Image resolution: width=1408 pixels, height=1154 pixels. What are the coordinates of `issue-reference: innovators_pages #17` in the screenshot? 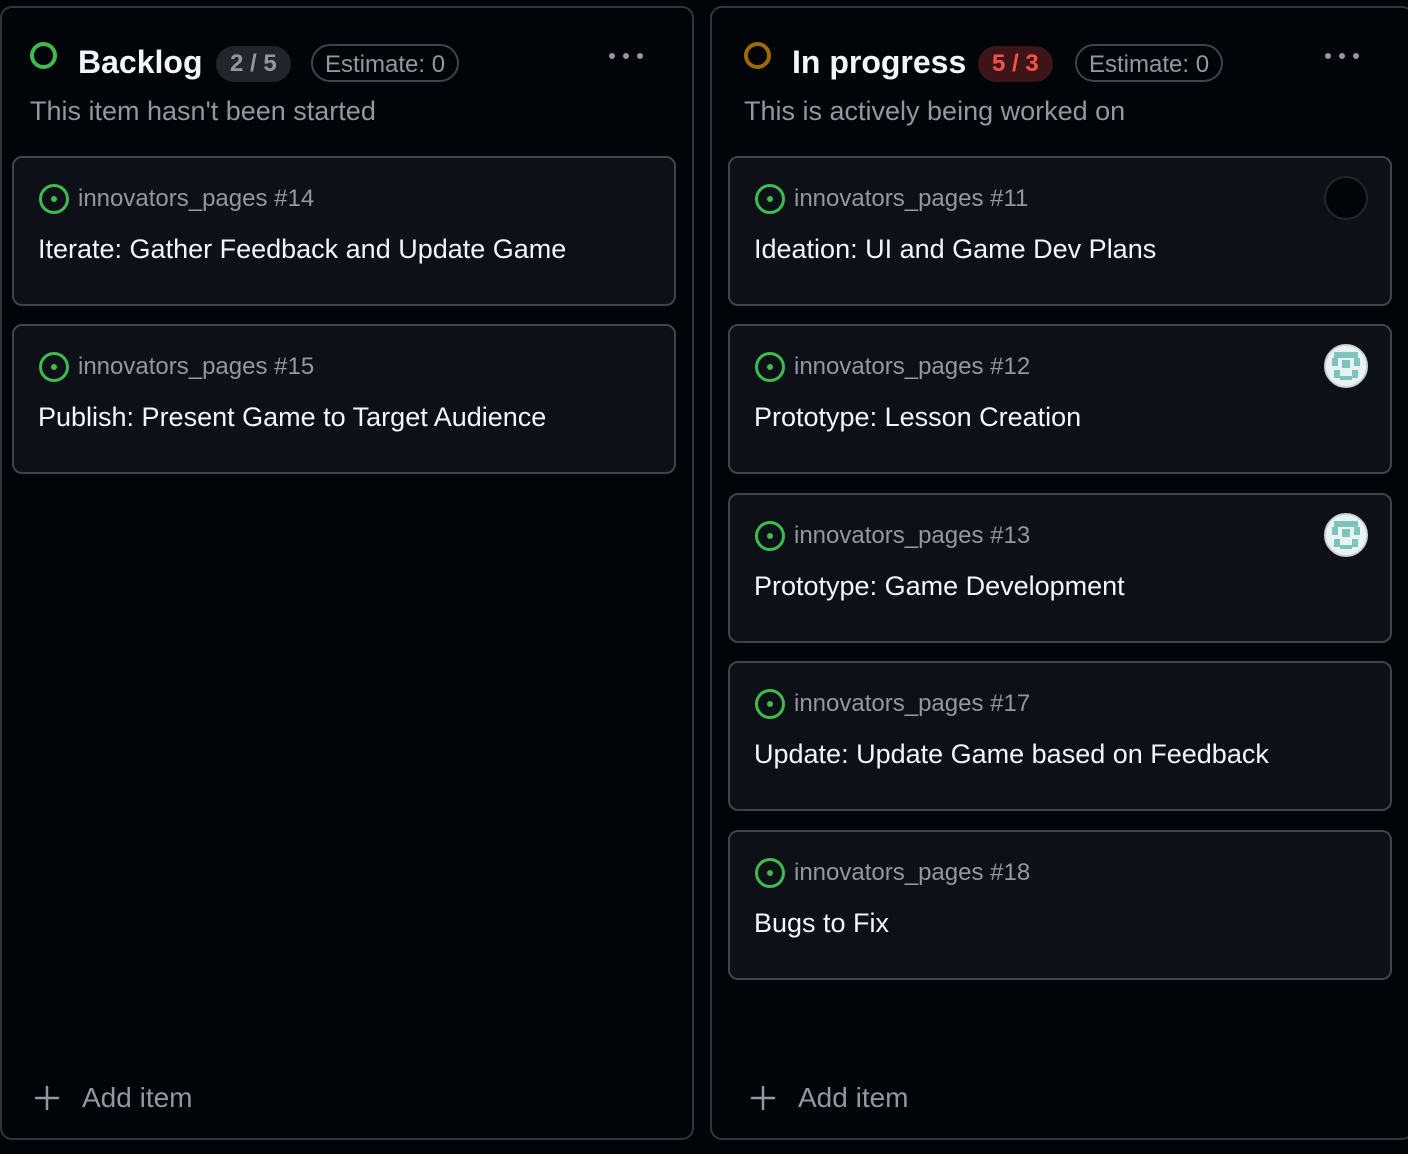 It's located at (912, 704).